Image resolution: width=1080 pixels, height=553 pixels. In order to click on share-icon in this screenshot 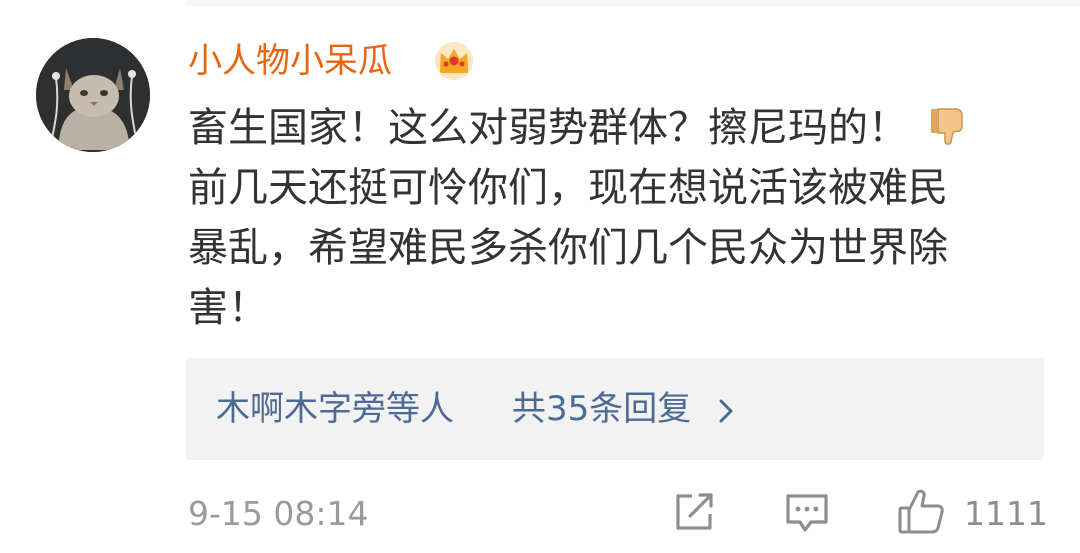, I will do `click(694, 512)`.